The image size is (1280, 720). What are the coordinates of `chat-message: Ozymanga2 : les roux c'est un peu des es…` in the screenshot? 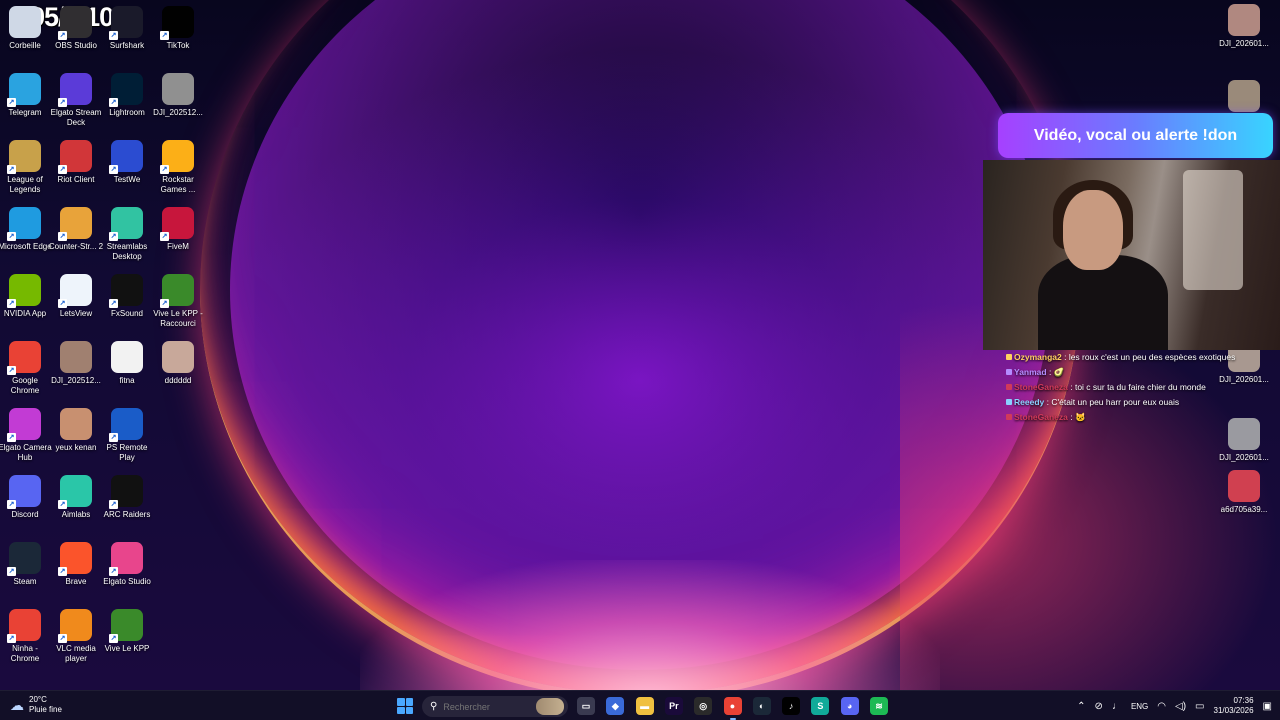 It's located at (1136, 357).